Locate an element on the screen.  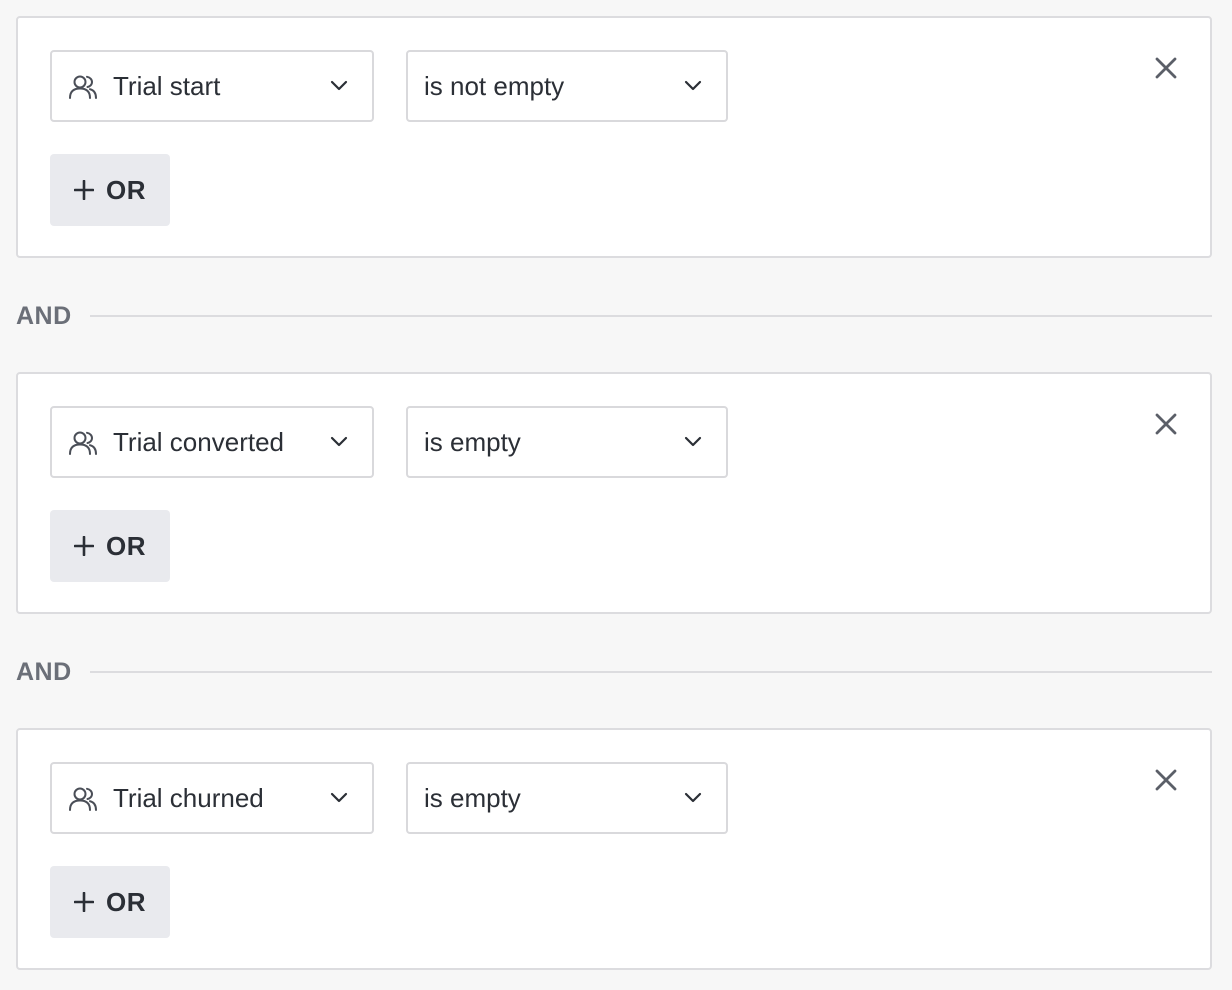
and-connector-1: AND is located at coordinates (614, 316).